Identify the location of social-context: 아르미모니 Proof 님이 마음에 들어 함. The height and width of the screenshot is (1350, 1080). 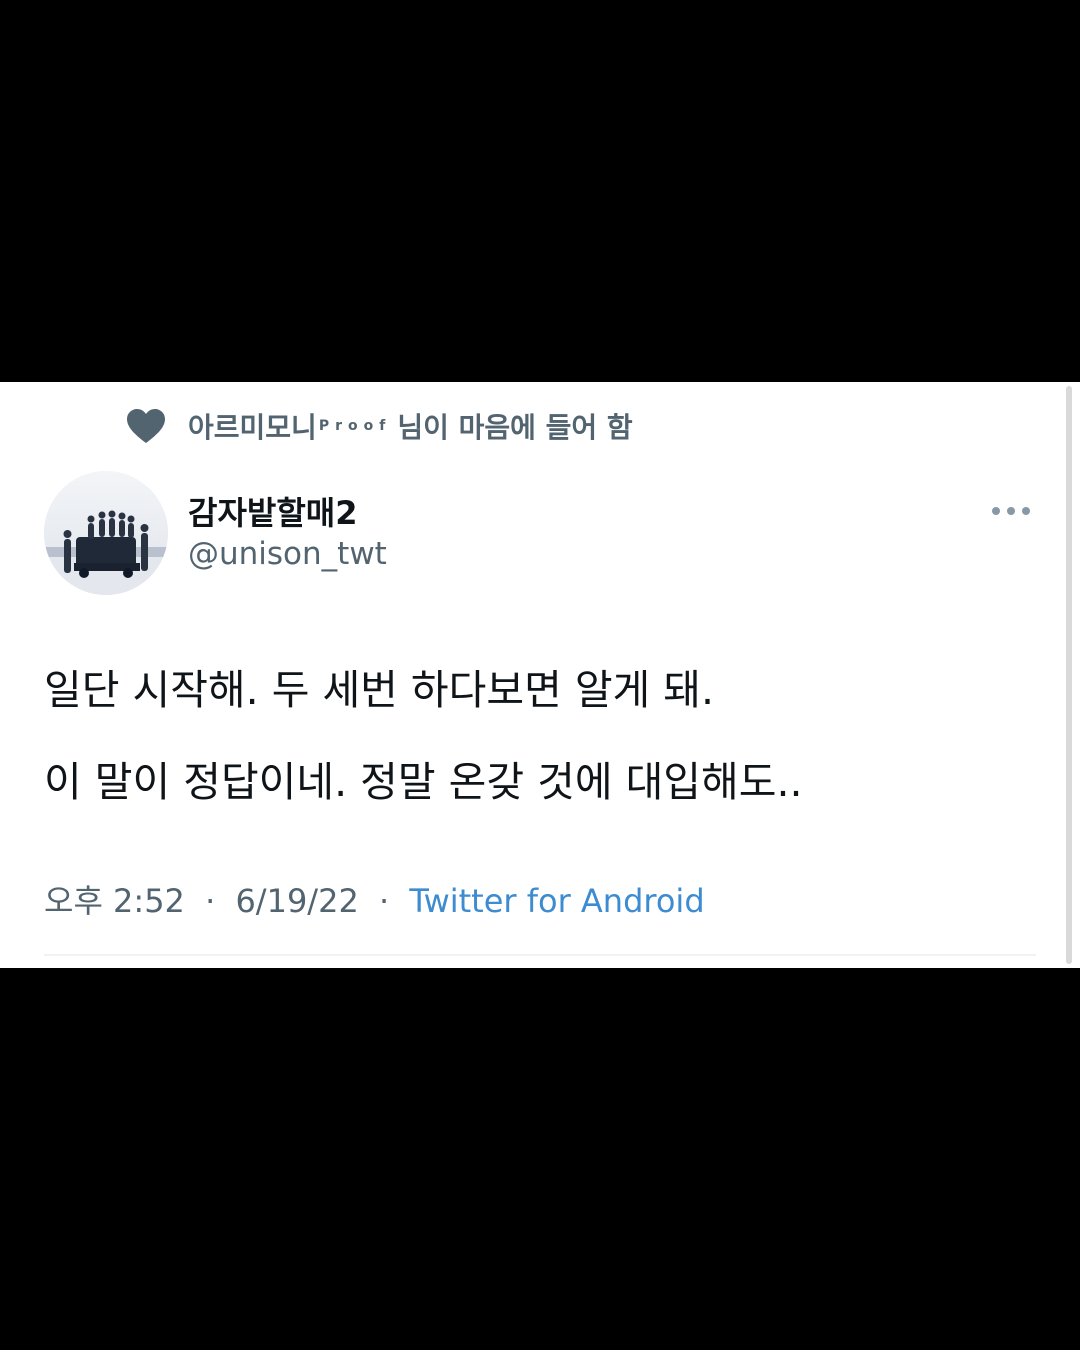
(379, 426).